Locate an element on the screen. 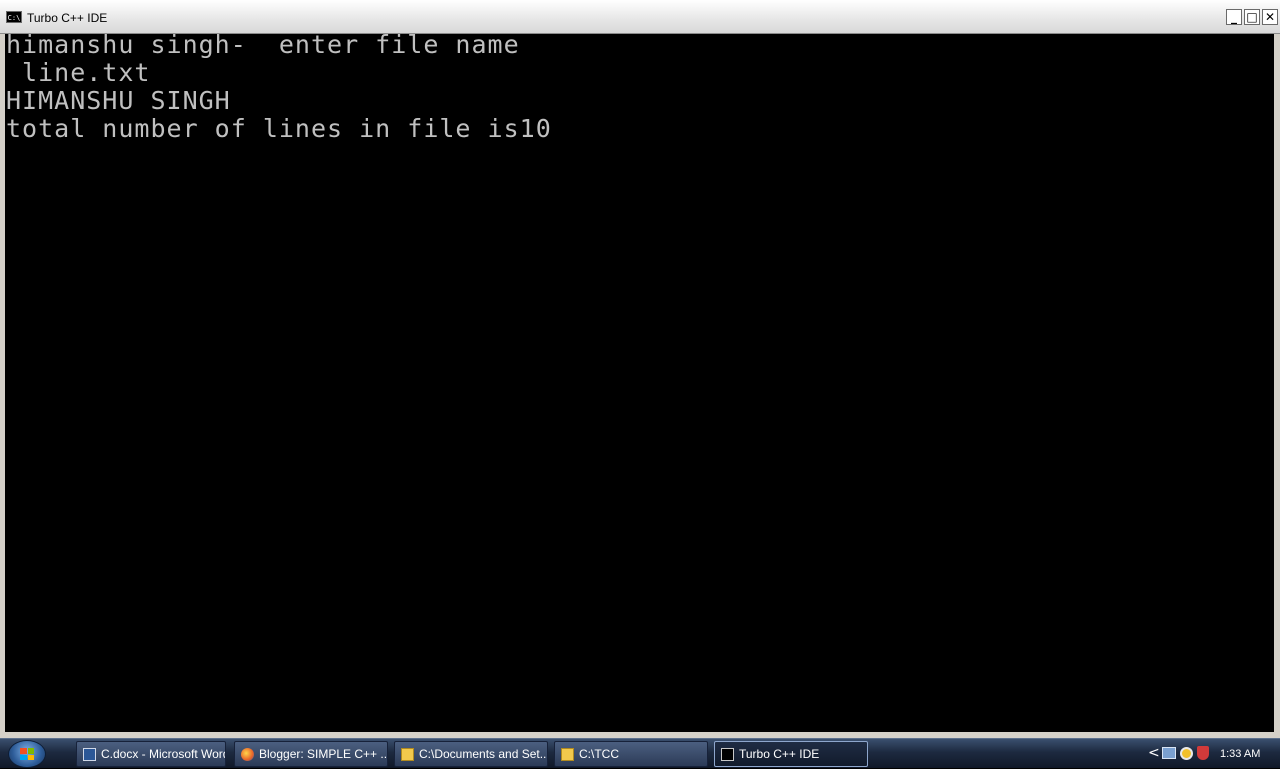 This screenshot has height=769, width=1280. windows-logo-icon is located at coordinates (27, 754).